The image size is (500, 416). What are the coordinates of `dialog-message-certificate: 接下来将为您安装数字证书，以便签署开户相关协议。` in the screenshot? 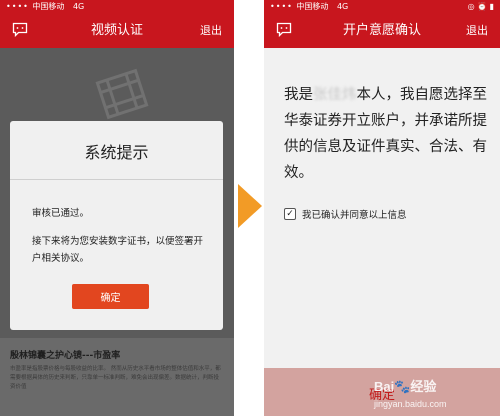 It's located at (118, 250).